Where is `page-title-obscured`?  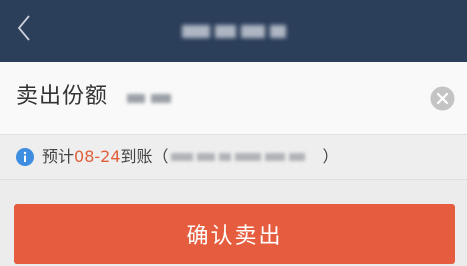
page-title-obscured is located at coordinates (234, 31).